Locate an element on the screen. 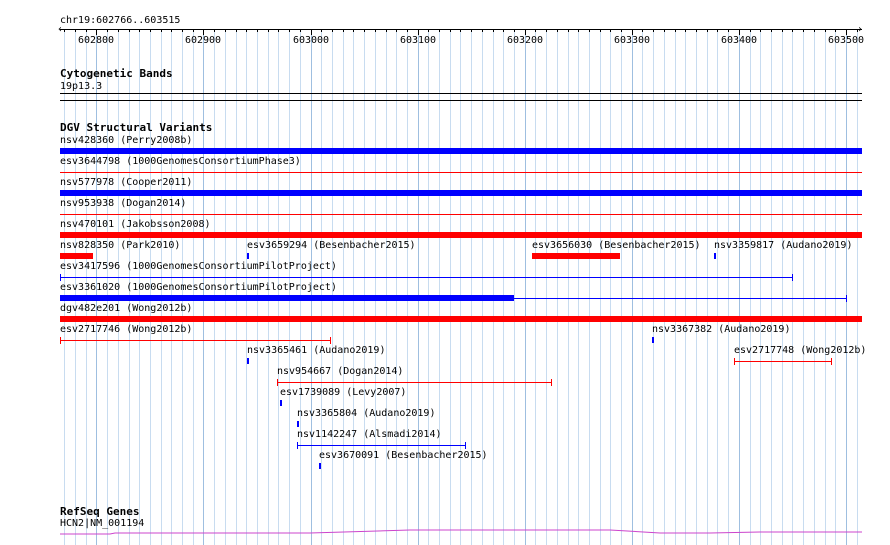  dgv-feature-label: nsv3367382 (Audano2019) is located at coordinates (721, 329).